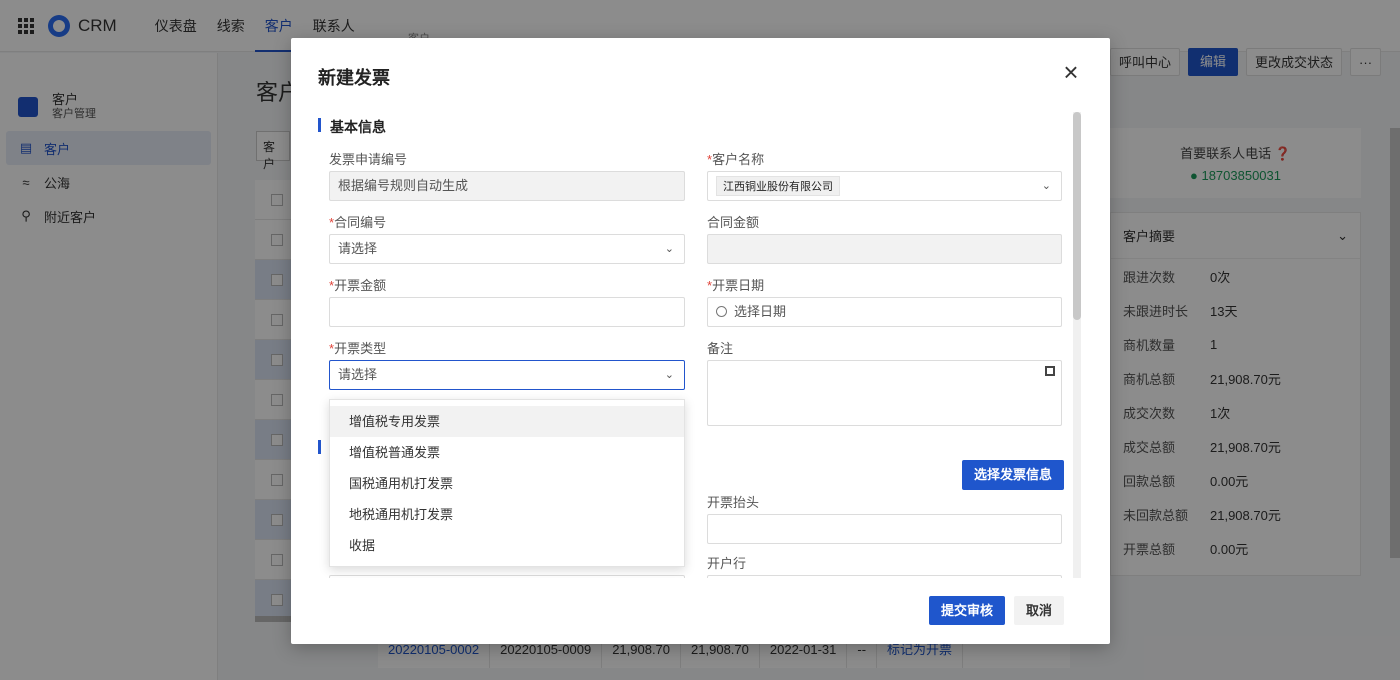 The height and width of the screenshot is (680, 1400). I want to click on customer-name-select: 江西铜业股份有限公司 ⌄, so click(884, 186).